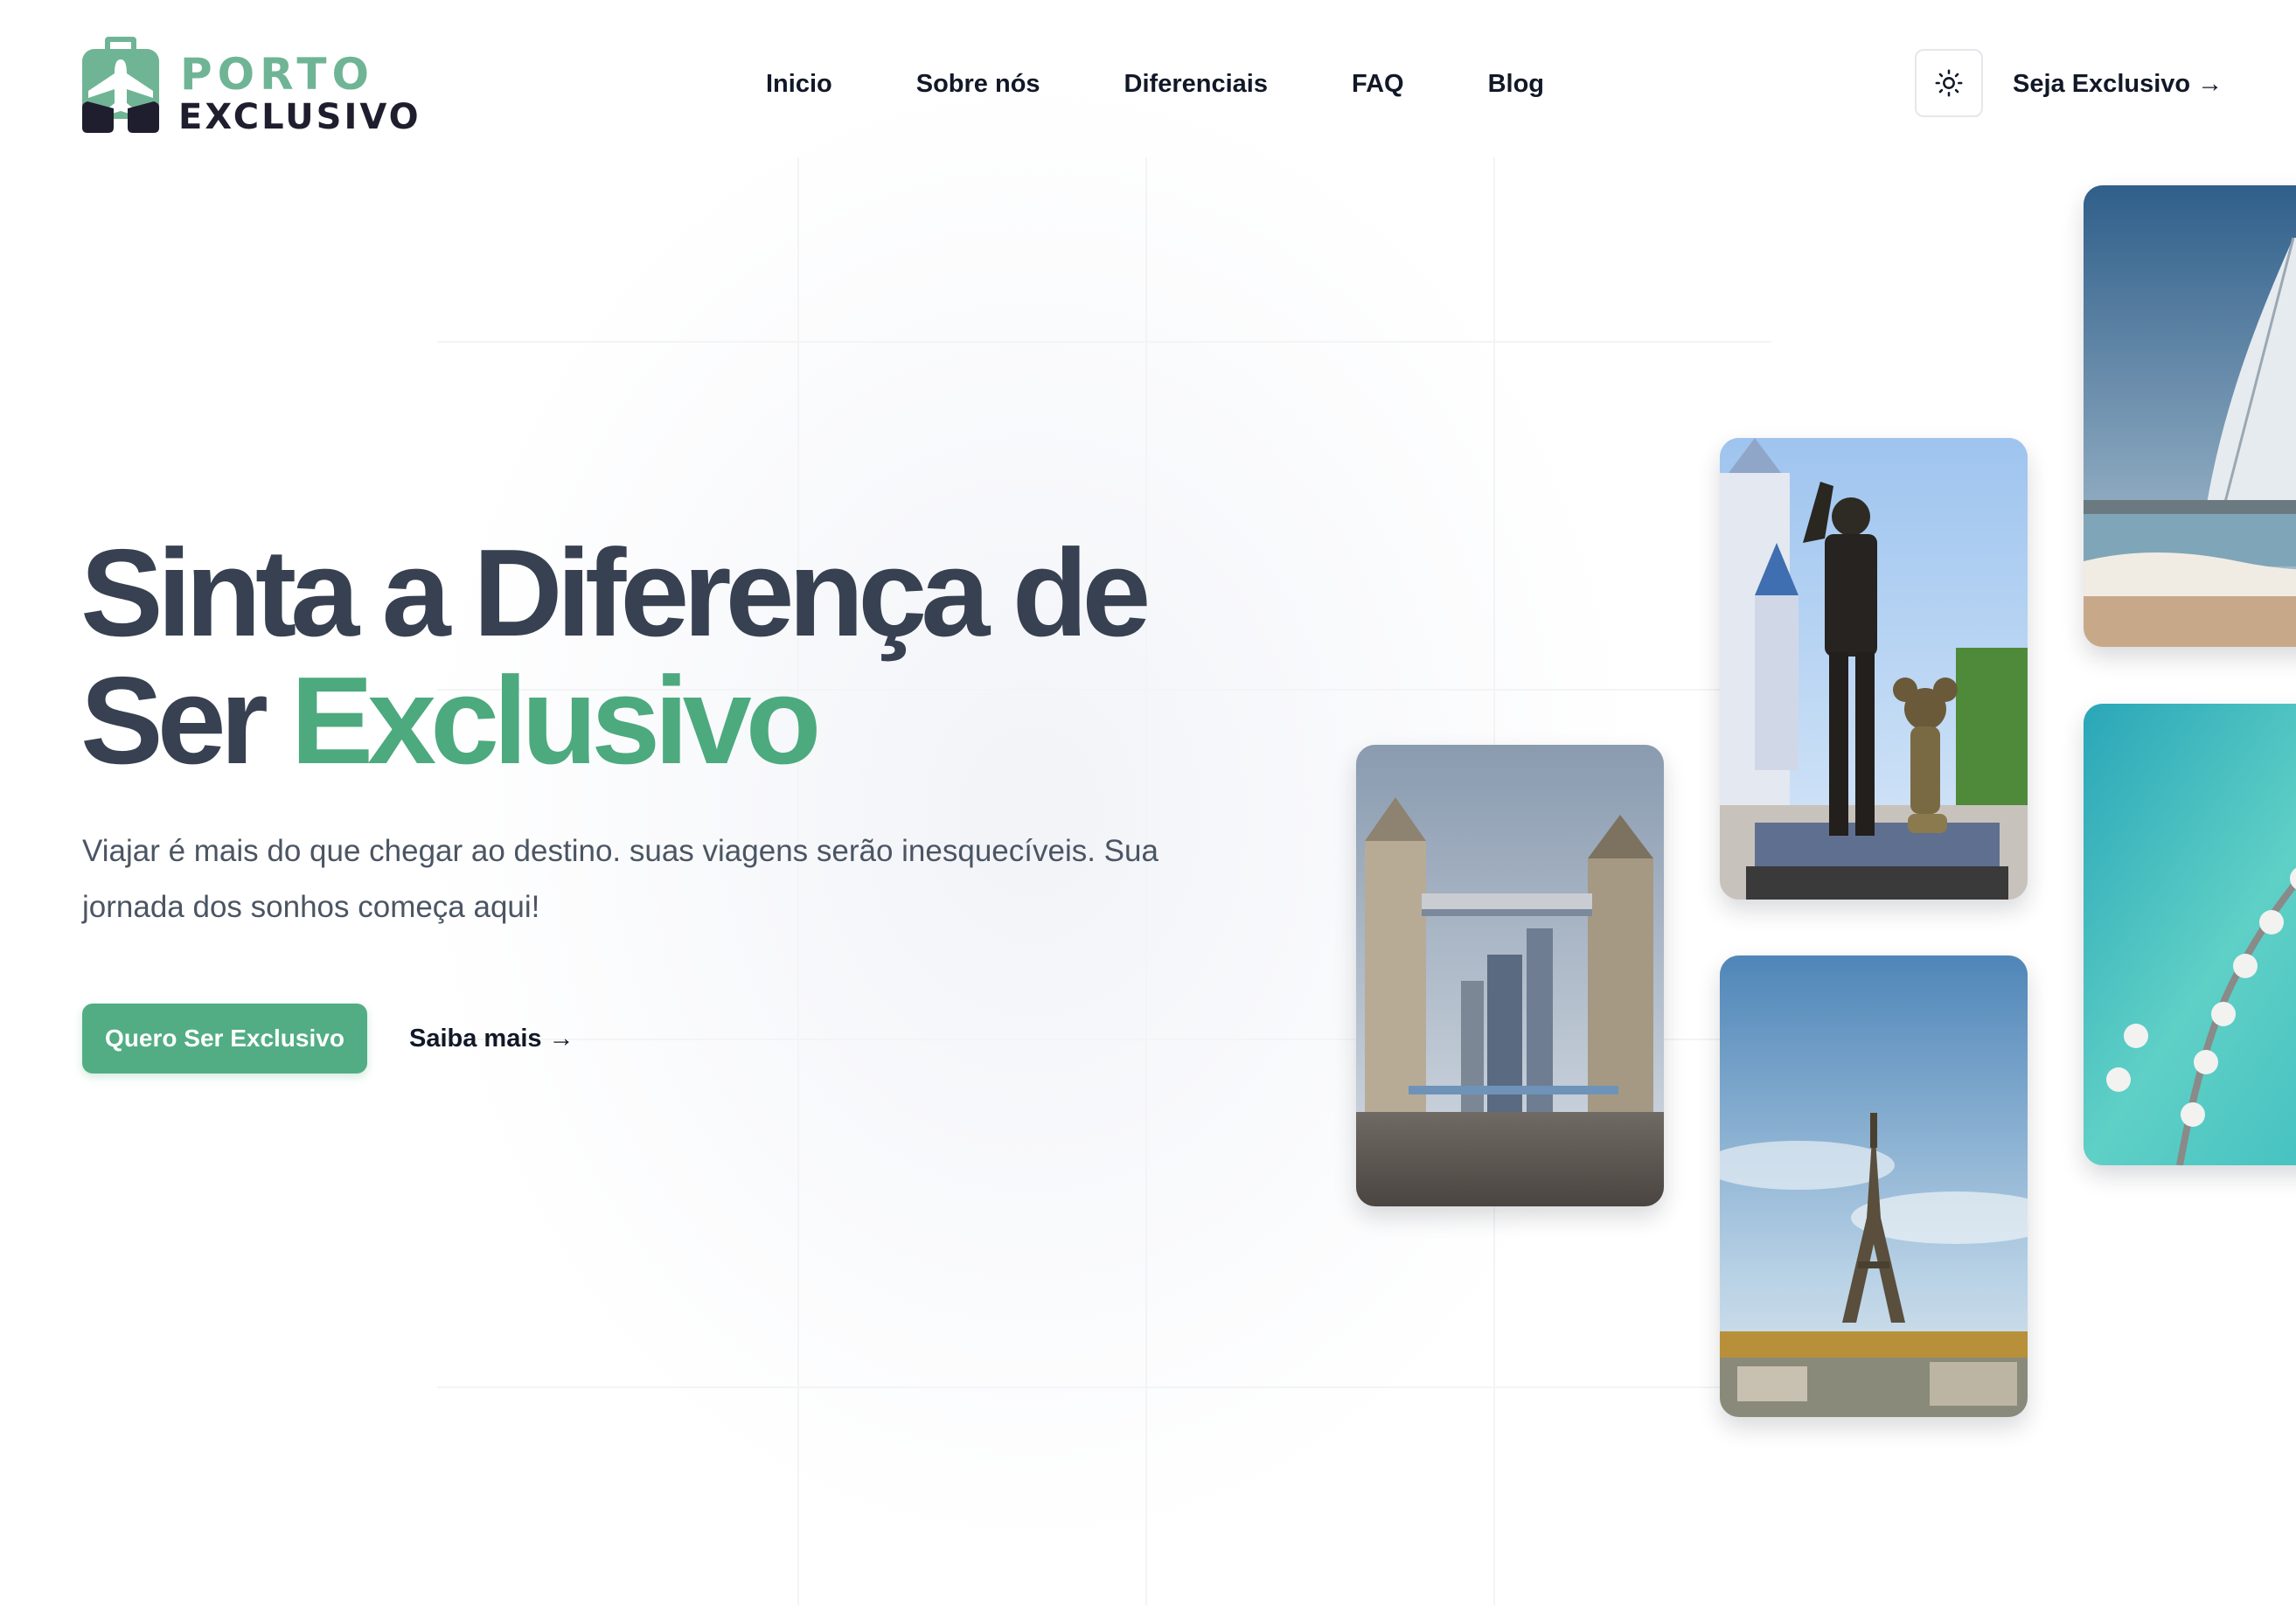 The image size is (2296, 1605). What do you see at coordinates (476, 1039) in the screenshot?
I see `saiba-mais-label: Saiba mais` at bounding box center [476, 1039].